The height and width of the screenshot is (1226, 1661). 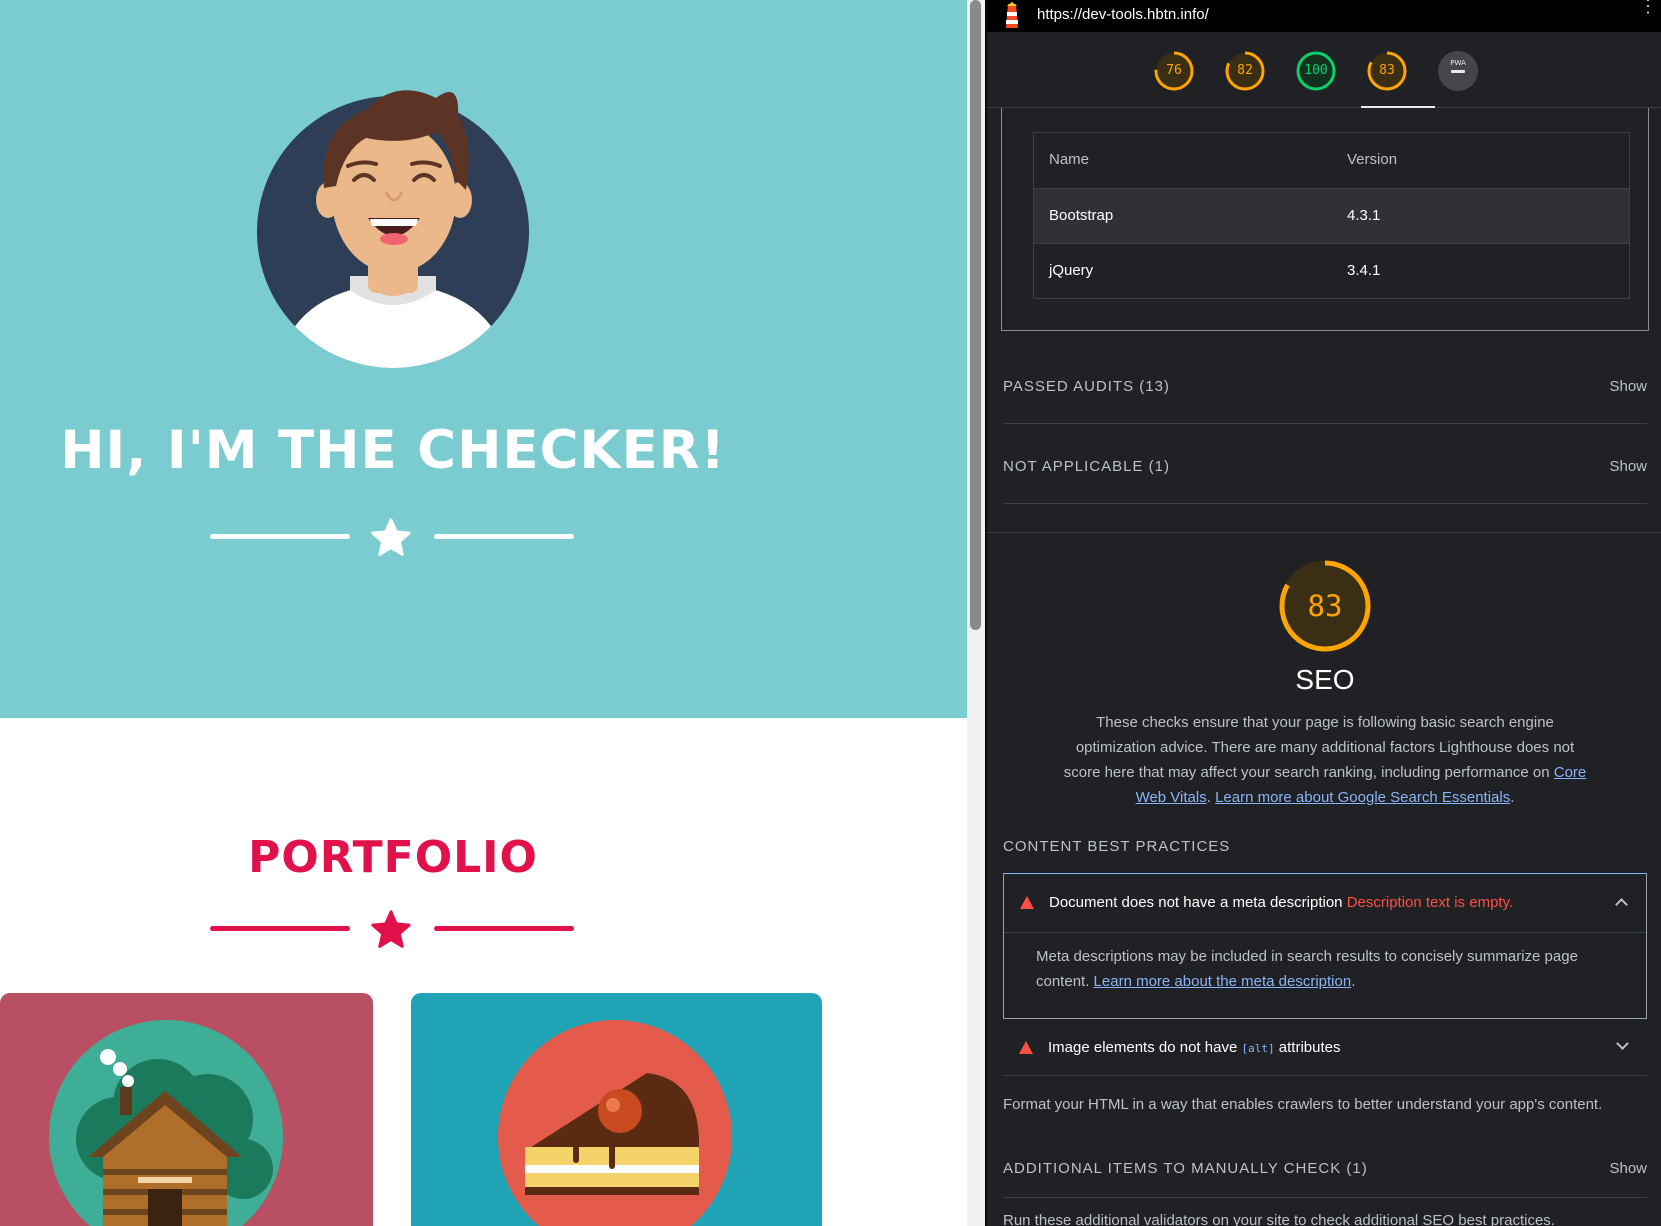 I want to click on library-name: jQuery, so click(x=1071, y=270).